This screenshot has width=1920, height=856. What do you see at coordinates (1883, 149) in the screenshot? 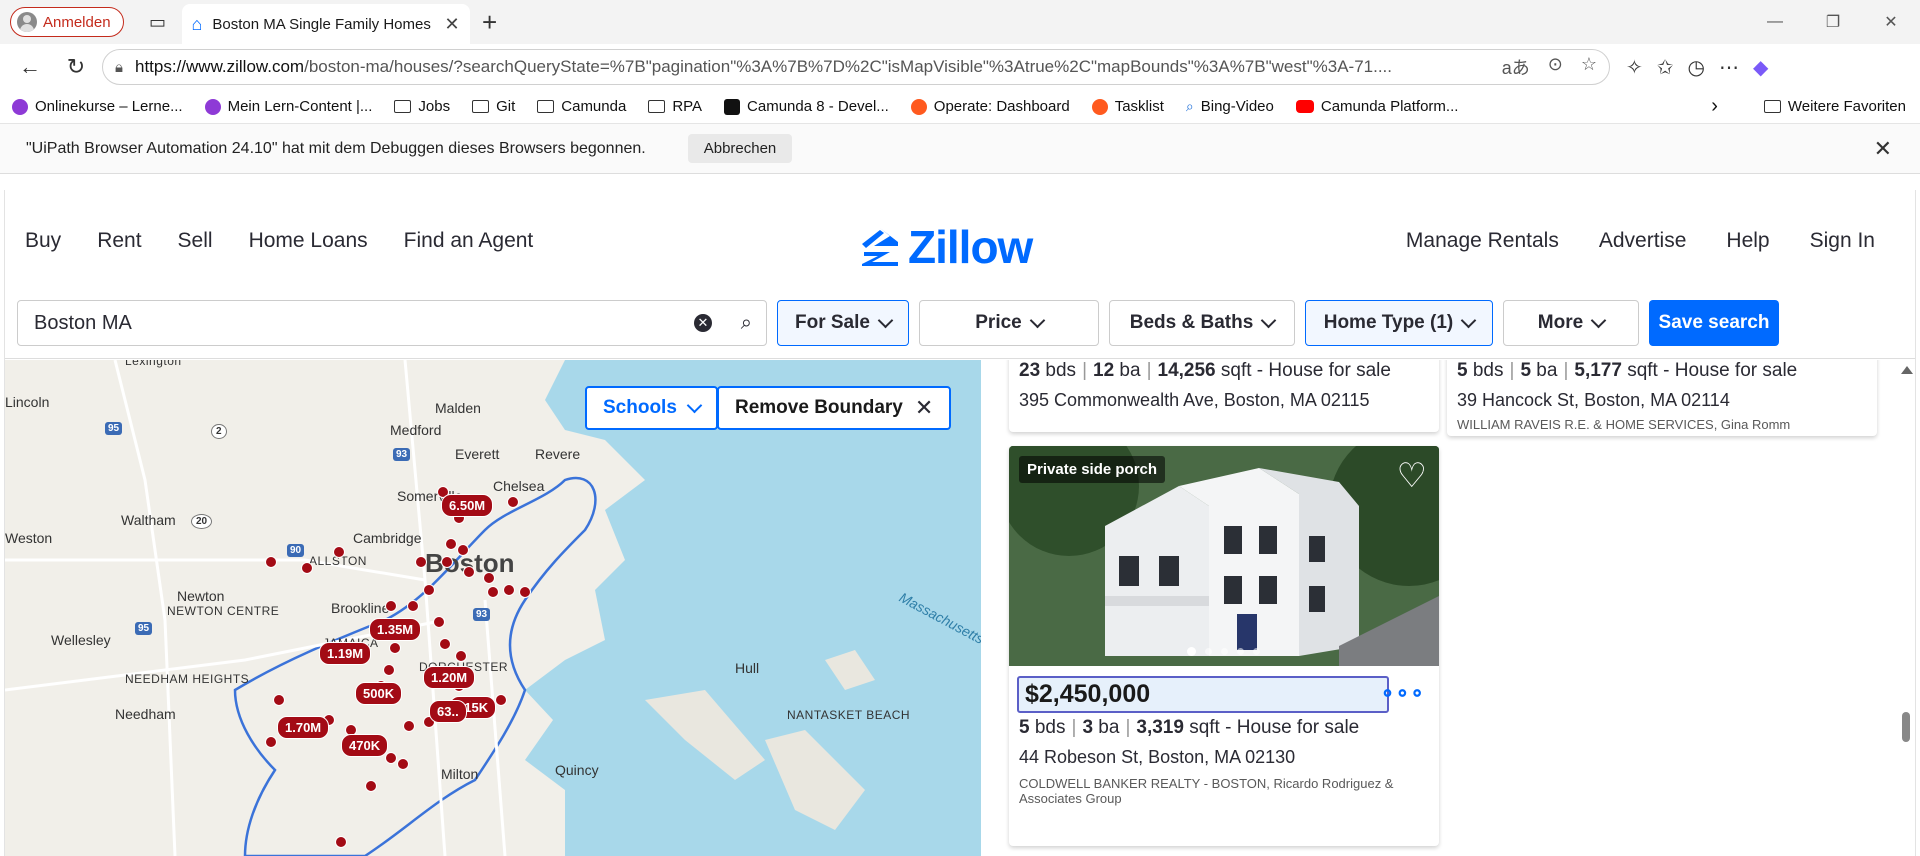
I see `close-icon: ✕` at bounding box center [1883, 149].